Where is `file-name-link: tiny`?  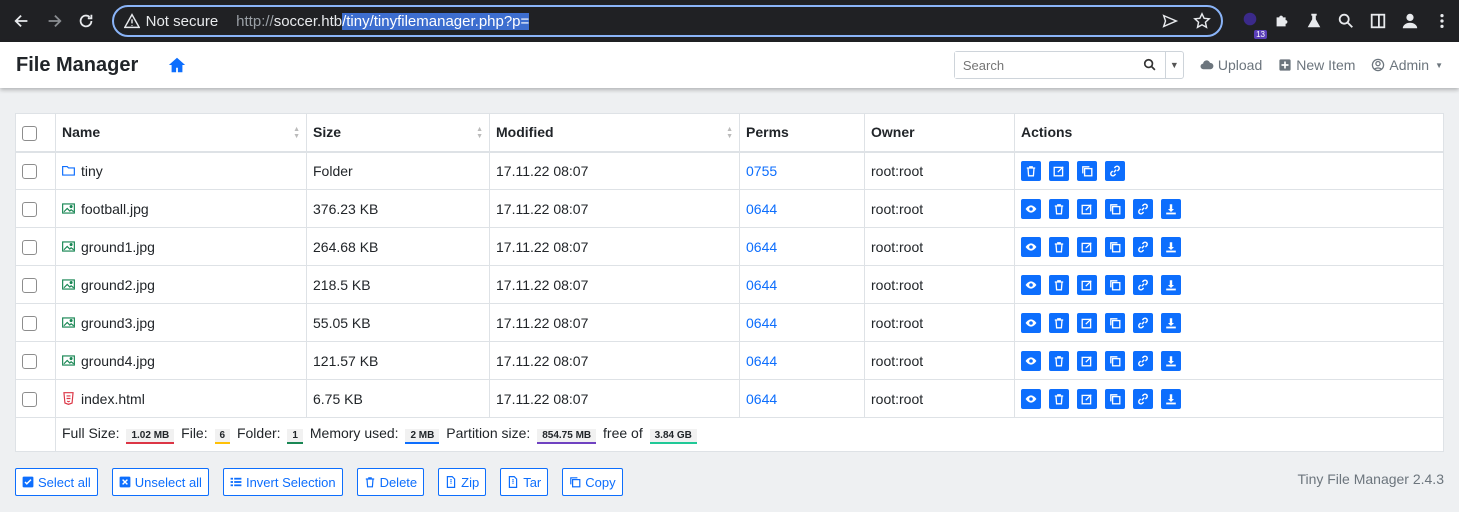
file-name-link: tiny is located at coordinates (92, 171).